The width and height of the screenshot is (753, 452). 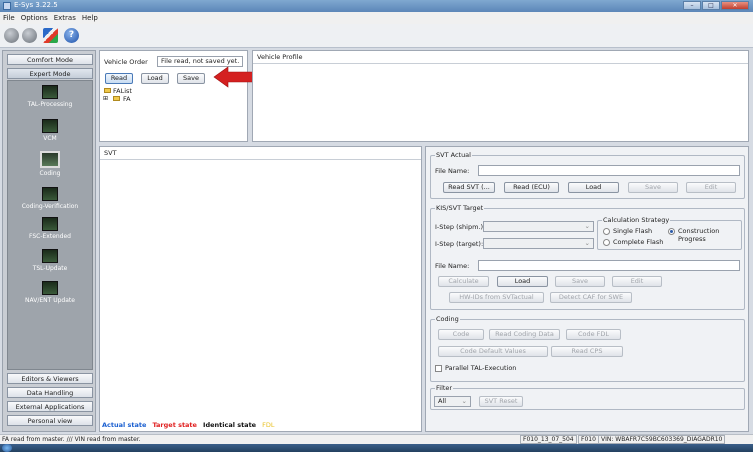 What do you see at coordinates (50, 130) in the screenshot?
I see `mode-vcm: VCM` at bounding box center [50, 130].